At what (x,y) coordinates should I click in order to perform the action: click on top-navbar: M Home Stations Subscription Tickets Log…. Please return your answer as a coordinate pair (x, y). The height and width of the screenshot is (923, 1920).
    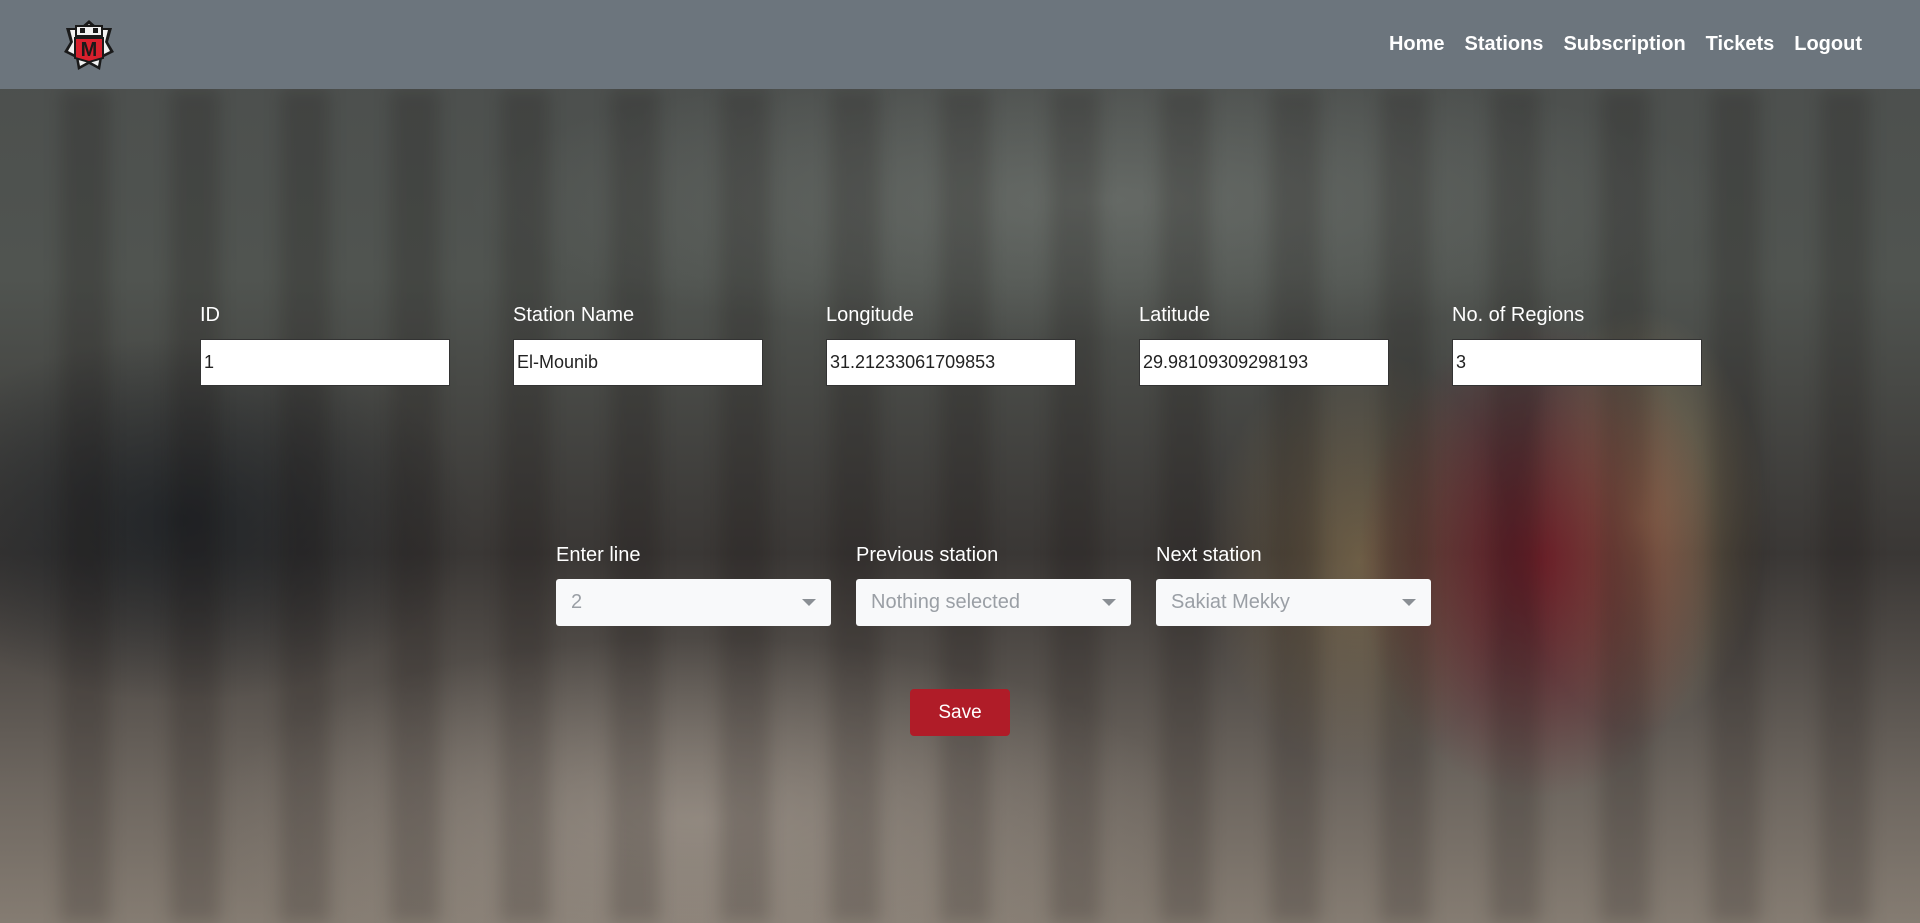
    Looking at the image, I should click on (960, 44).